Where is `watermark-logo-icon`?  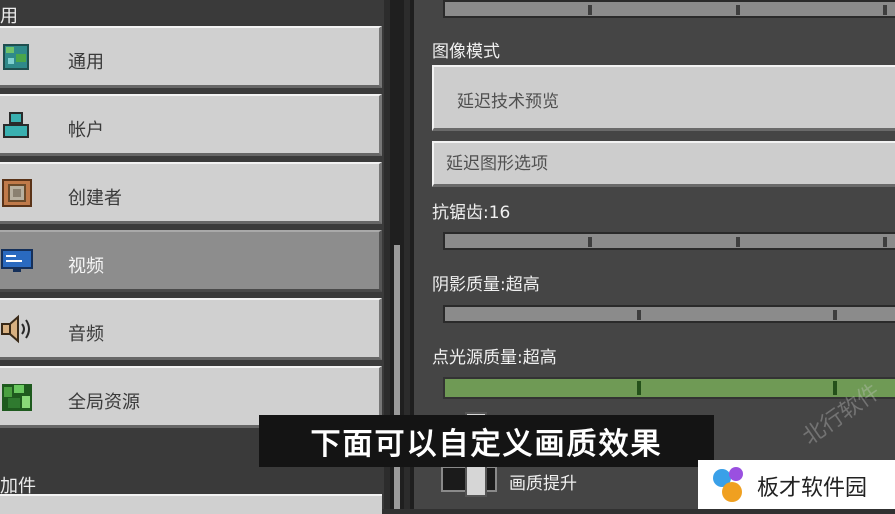 watermark-logo-icon is located at coordinates (728, 484).